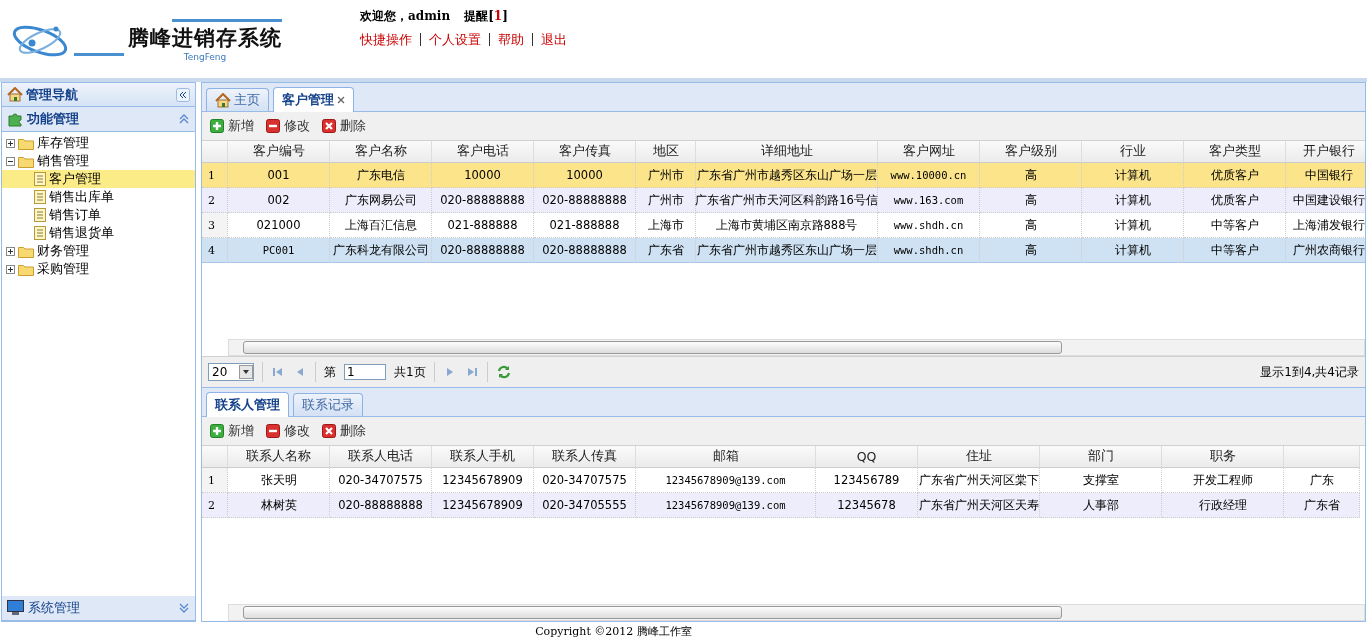 The width and height of the screenshot is (1367, 641). I want to click on column-header: 行业, so click(1133, 152).